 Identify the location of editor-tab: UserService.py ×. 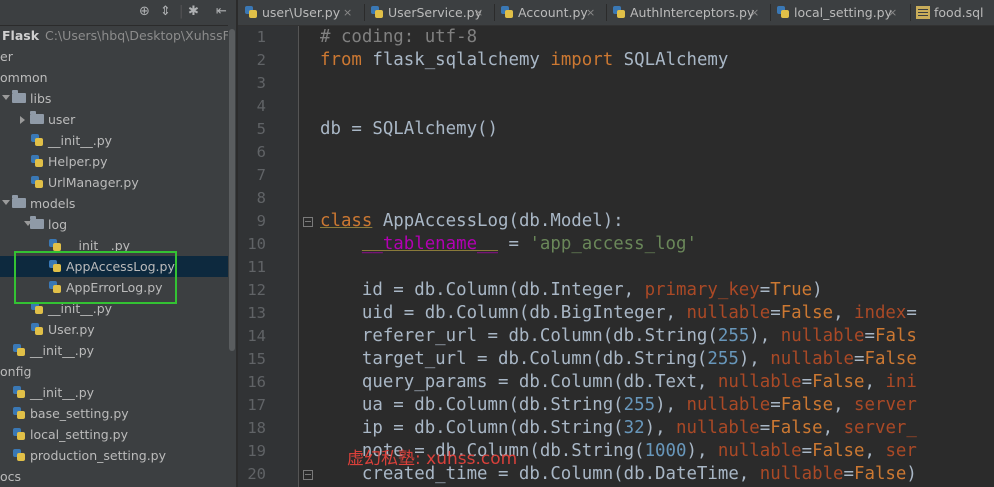
(429, 12).